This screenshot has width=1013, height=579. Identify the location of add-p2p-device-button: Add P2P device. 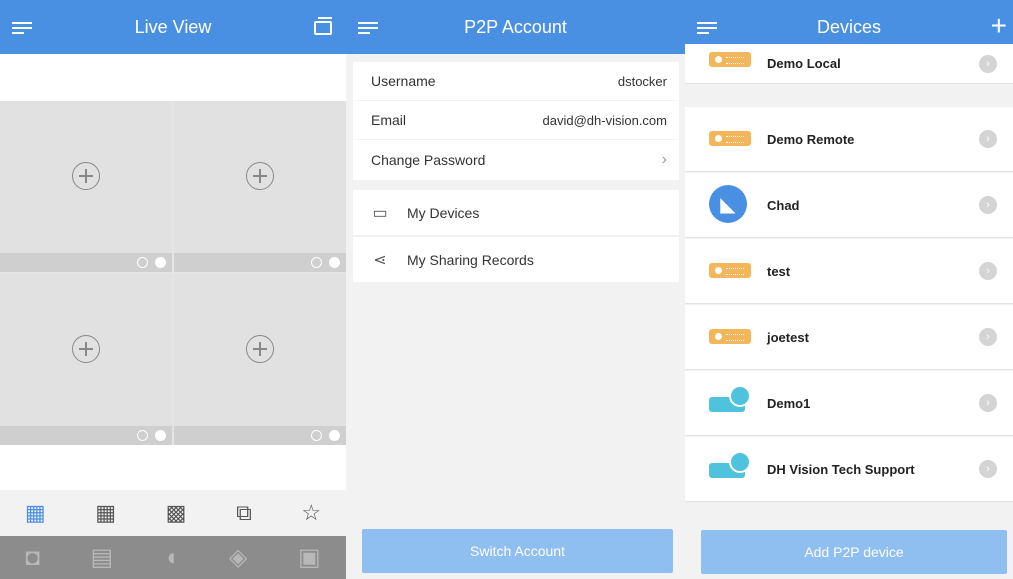
(854, 552).